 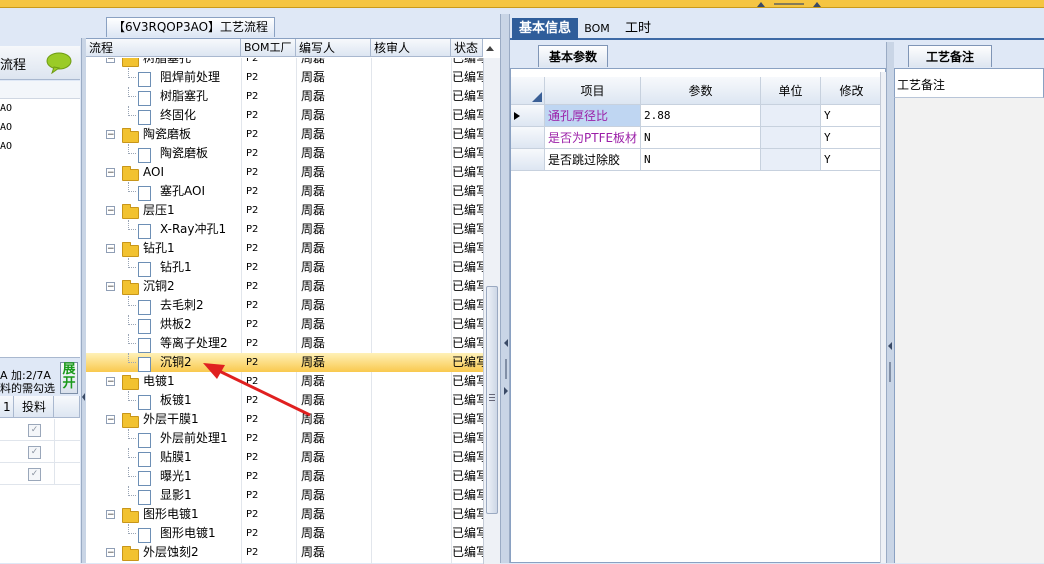 What do you see at coordinates (284, 63) in the screenshot?
I see `tree-row: − 树脂塞孔 P2 周磊 已编写` at bounding box center [284, 63].